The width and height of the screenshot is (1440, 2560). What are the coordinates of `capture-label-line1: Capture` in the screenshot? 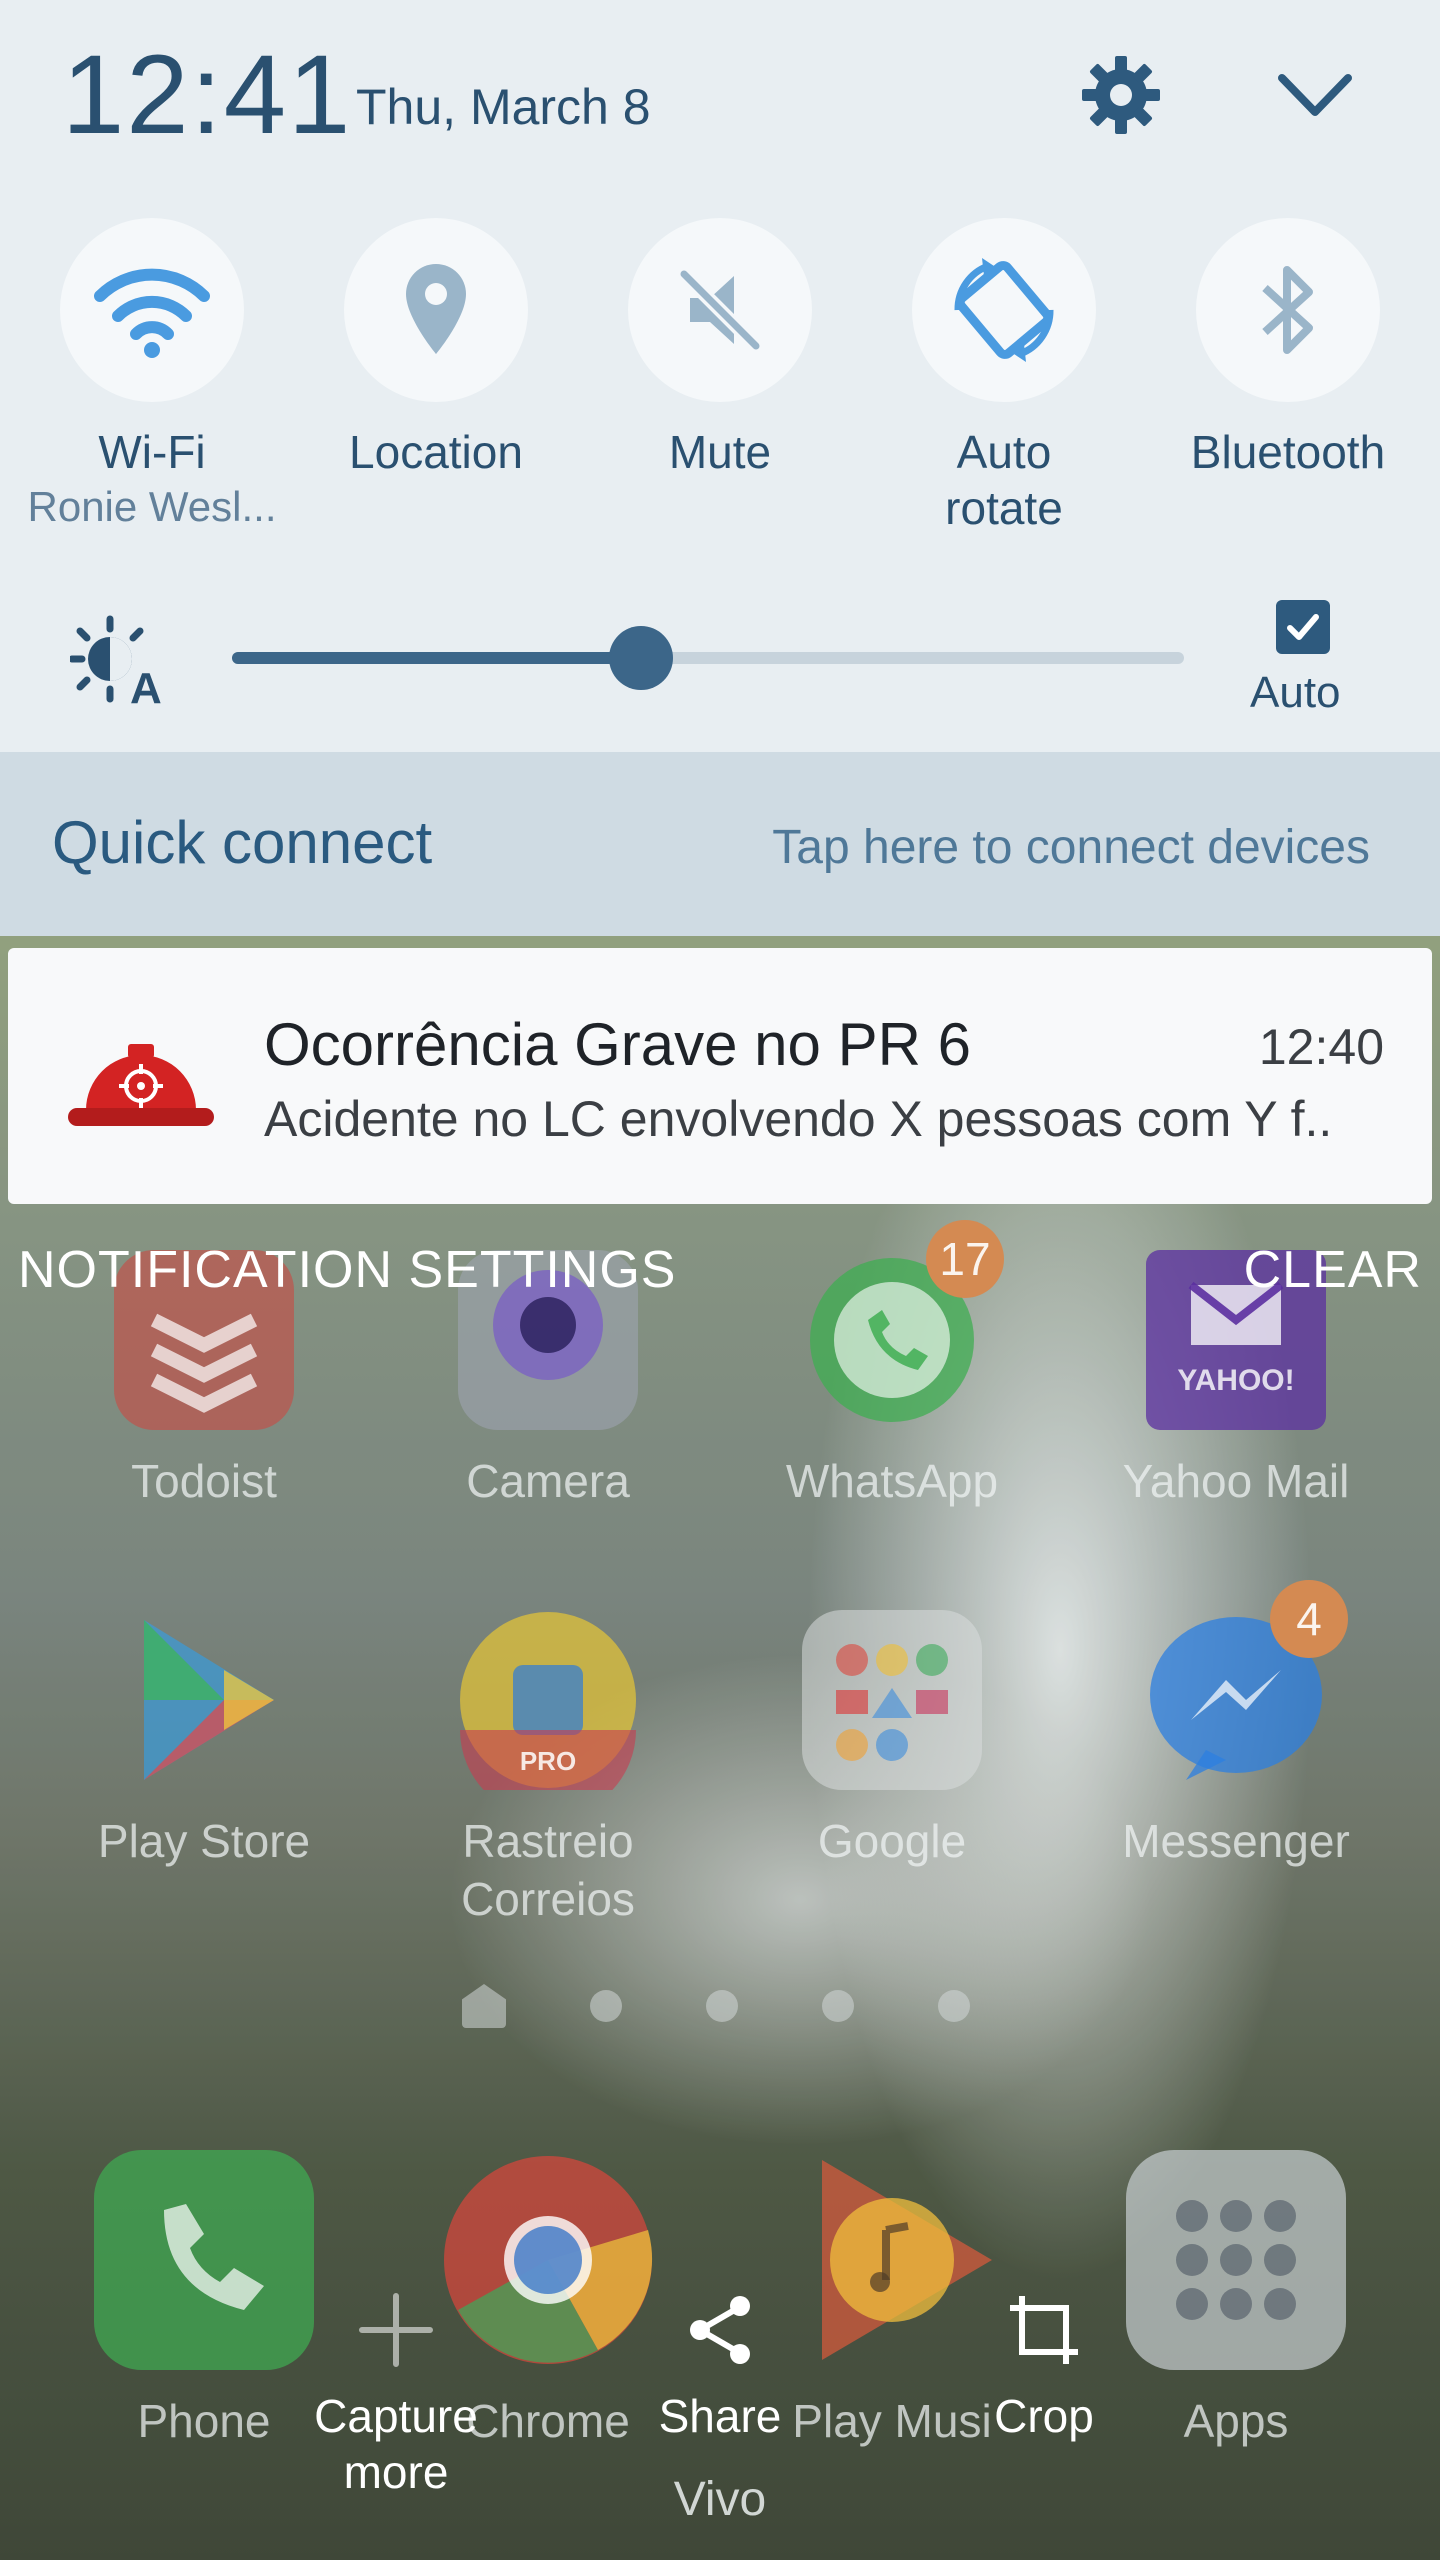 It's located at (396, 2416).